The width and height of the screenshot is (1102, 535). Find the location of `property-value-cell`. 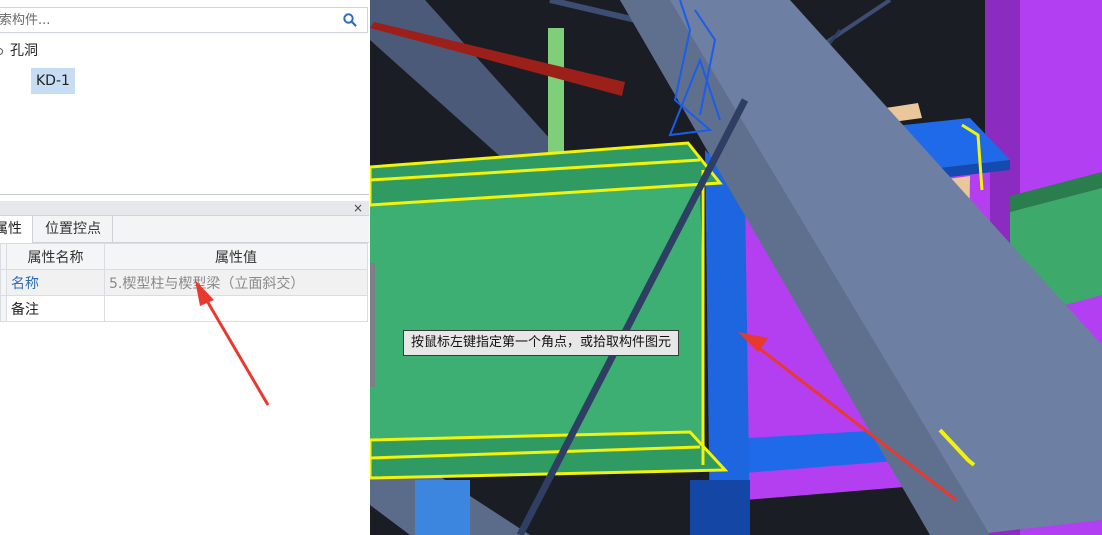

property-value-cell is located at coordinates (236, 308).